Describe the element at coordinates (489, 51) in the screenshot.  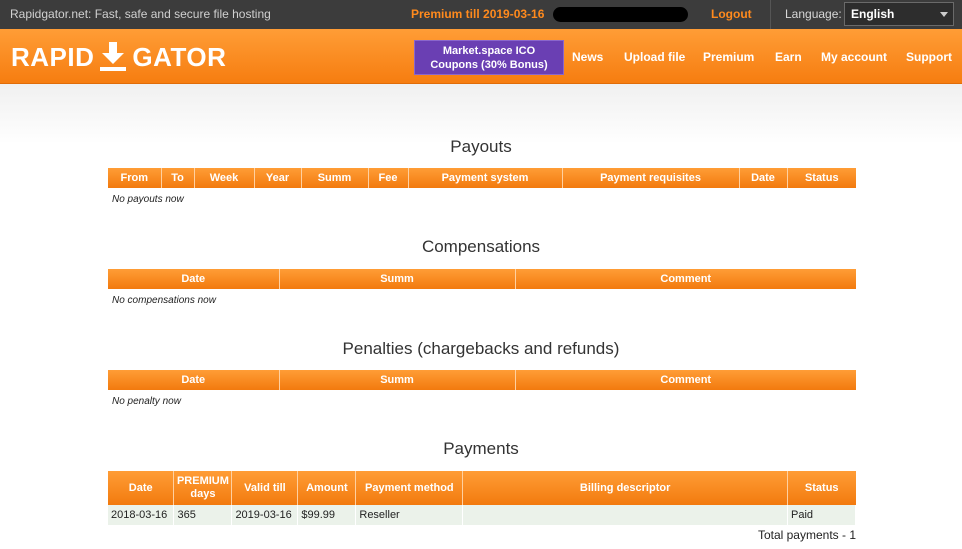
I see `promo-line-1: Market.space ICO` at that location.